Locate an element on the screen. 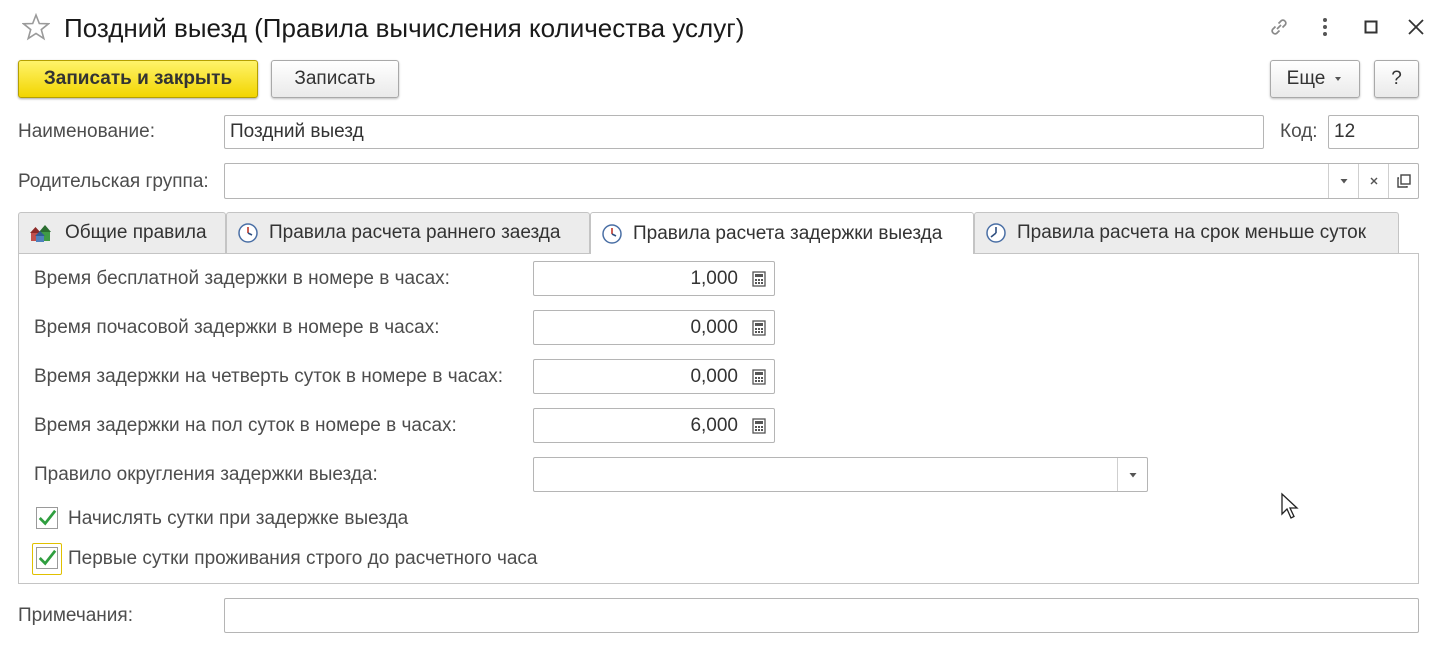 The image size is (1446, 649). parent-group-dropdown-button is located at coordinates (1343, 181).